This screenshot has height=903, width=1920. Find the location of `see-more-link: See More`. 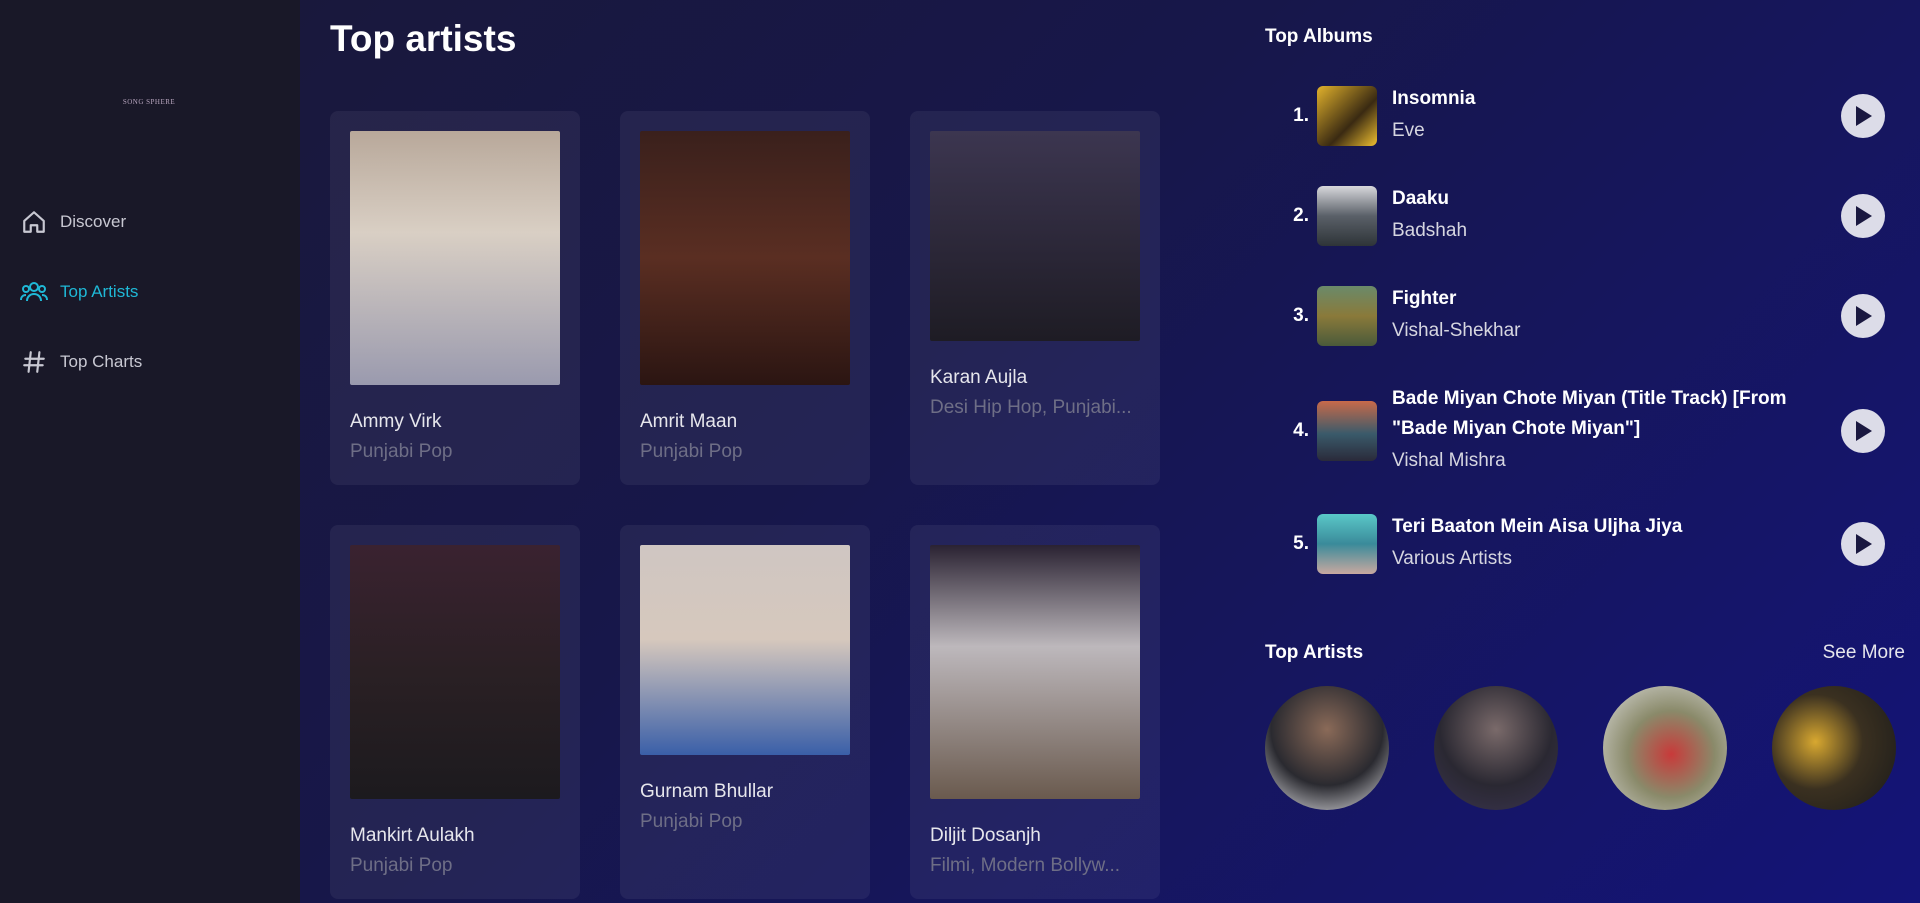

see-more-link: See More is located at coordinates (1864, 653).